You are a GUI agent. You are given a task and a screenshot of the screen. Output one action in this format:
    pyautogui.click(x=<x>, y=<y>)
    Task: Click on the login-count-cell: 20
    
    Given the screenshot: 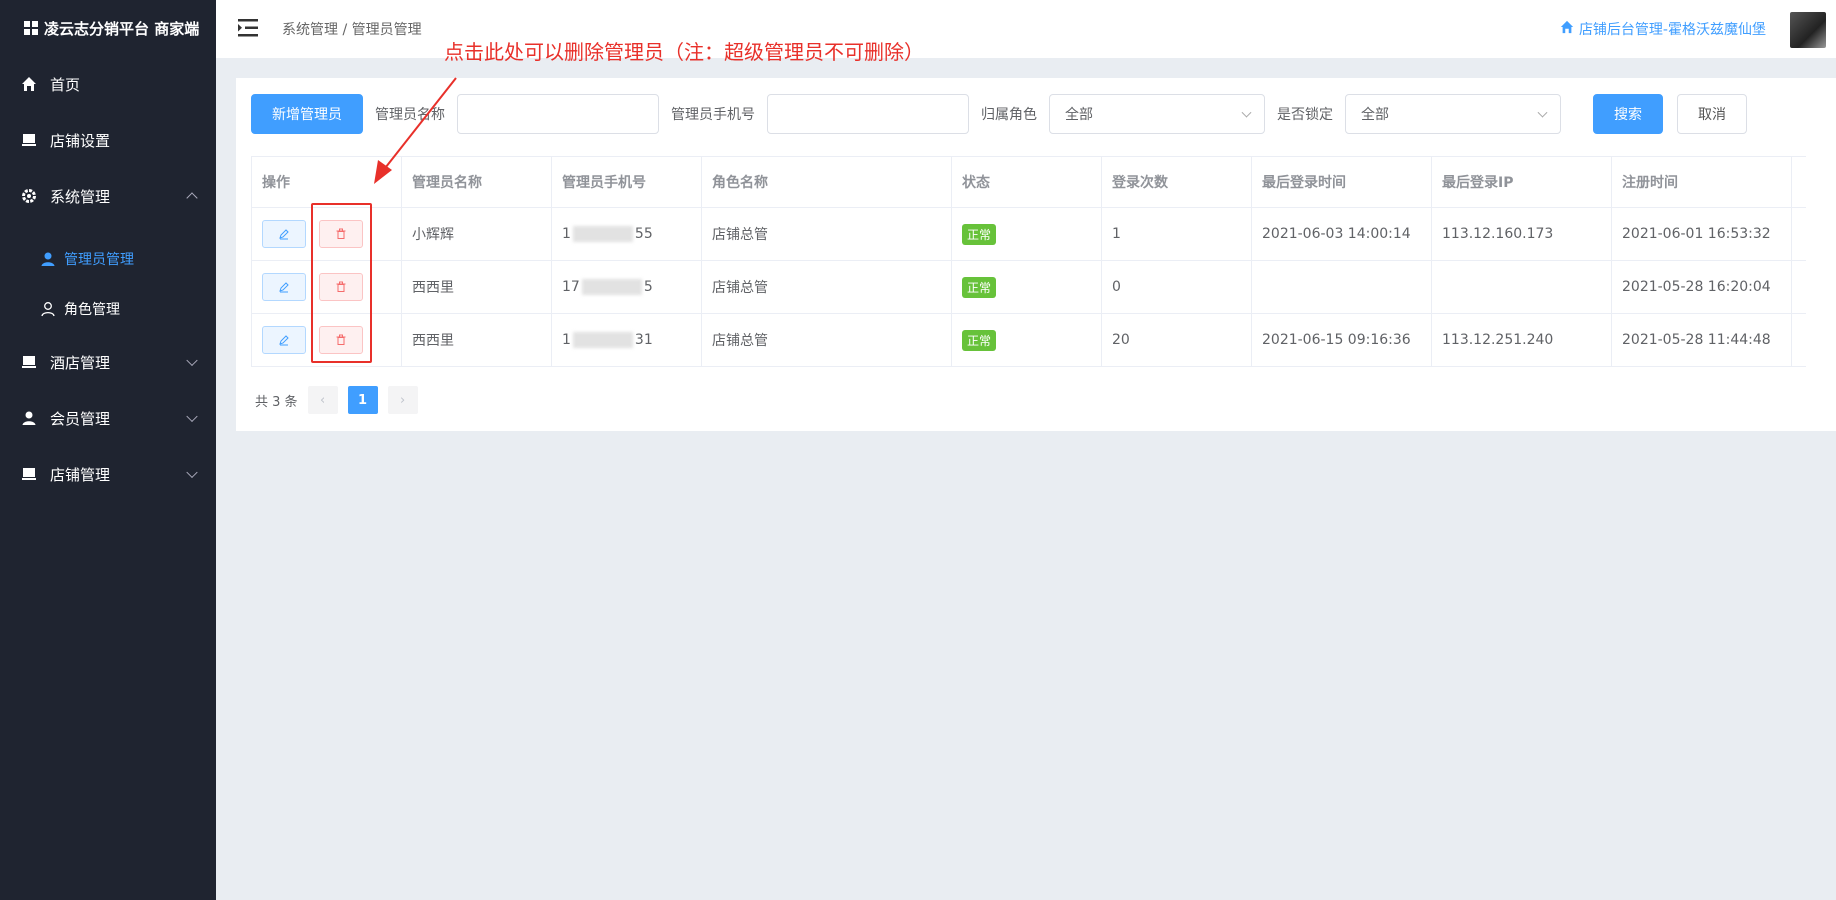 What is the action you would take?
    pyautogui.click(x=1177, y=340)
    